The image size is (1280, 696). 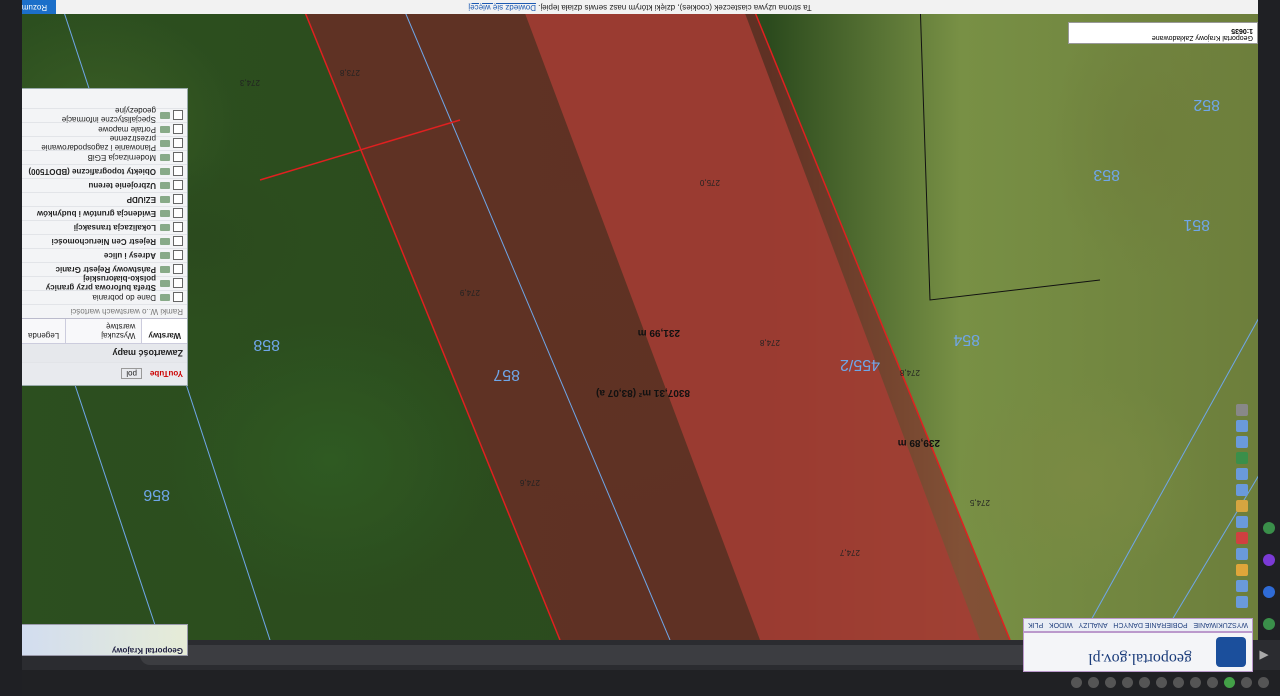 What do you see at coordinates (249, 82) in the screenshot?
I see `elevation-label: 274,3` at bounding box center [249, 82].